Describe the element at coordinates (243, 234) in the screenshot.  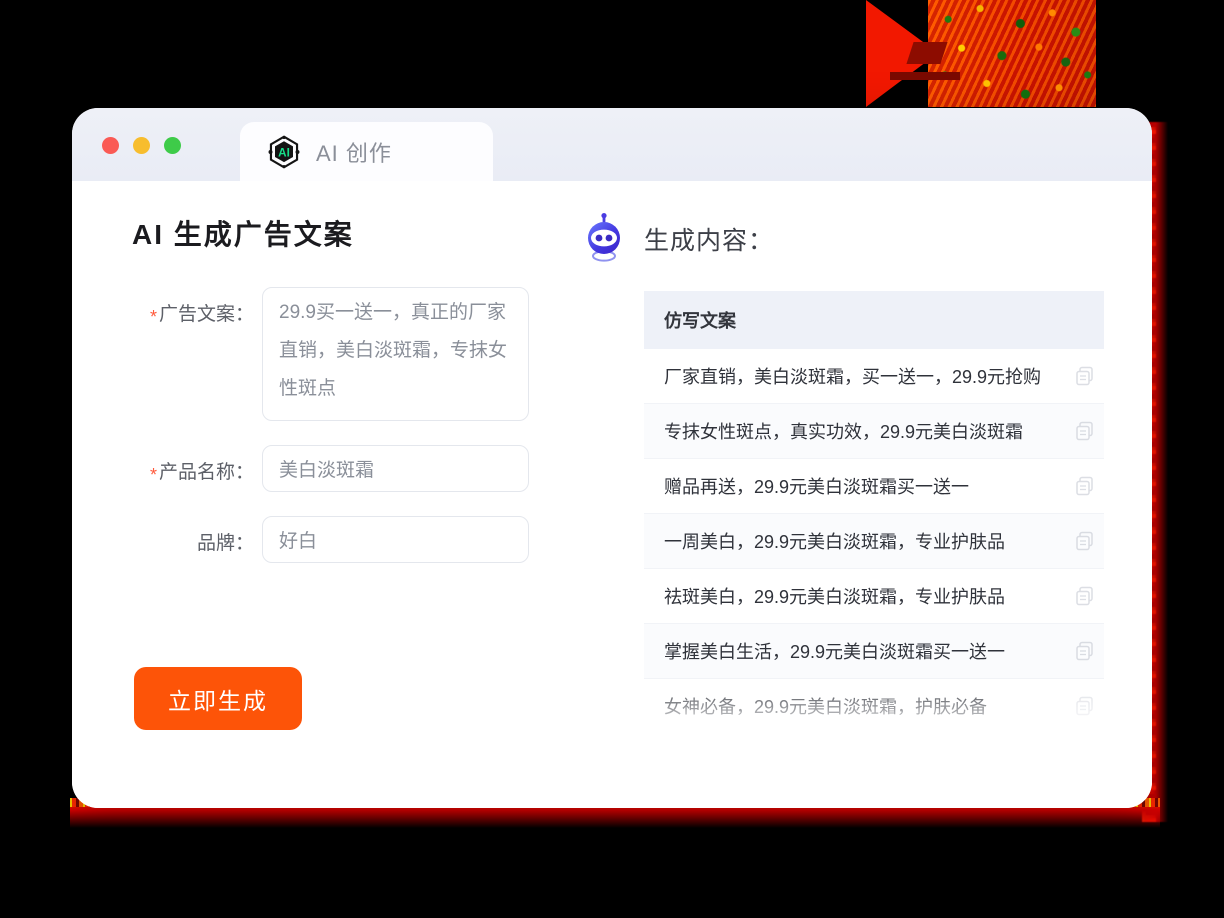
I see `page-title: AI 生成广告文案` at that location.